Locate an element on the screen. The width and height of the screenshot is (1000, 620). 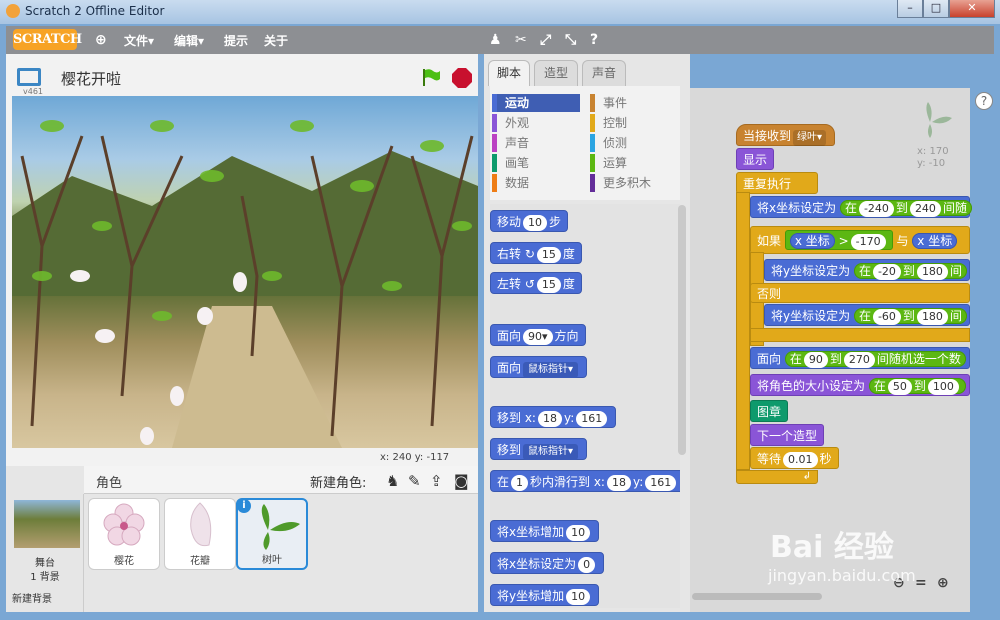
set-x-block: 将x坐标设定为 在 -240 到 240 间随 is located at coordinates (861, 207).